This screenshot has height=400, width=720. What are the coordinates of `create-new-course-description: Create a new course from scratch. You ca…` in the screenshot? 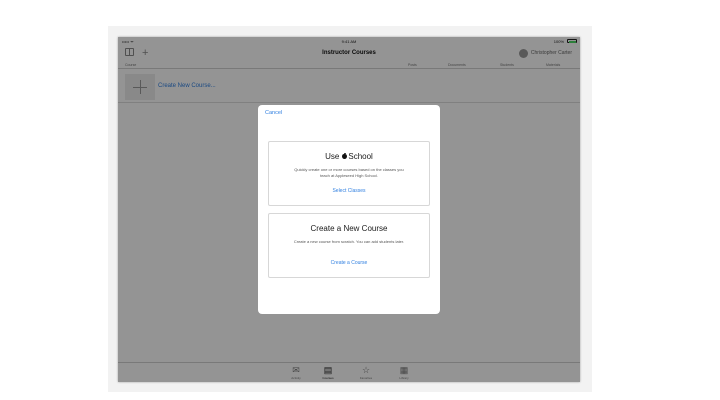 It's located at (349, 241).